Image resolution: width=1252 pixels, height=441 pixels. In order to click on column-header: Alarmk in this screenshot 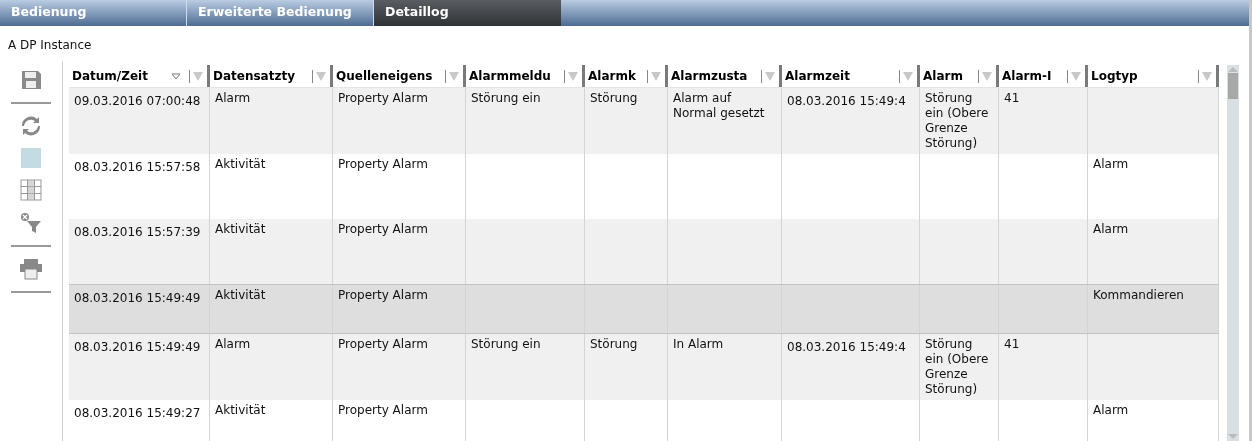, I will do `click(626, 76)`.